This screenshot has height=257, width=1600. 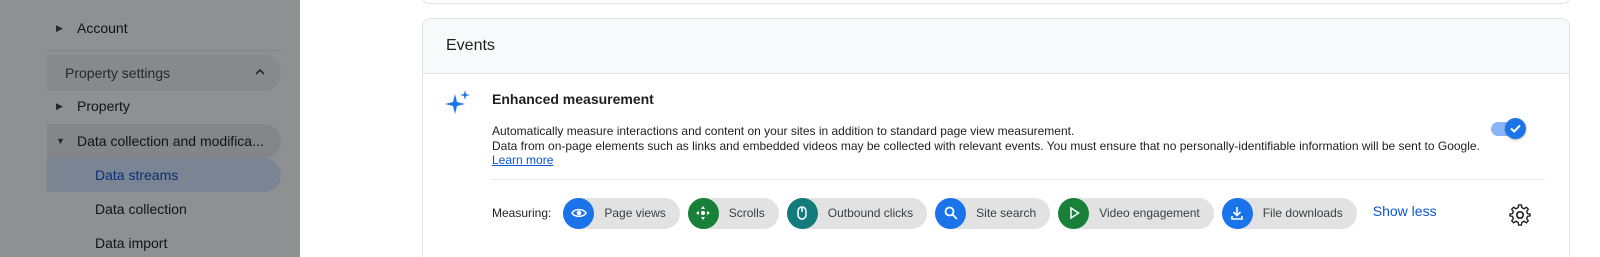 I want to click on sidebar-item-data-streams: Data streams, so click(x=164, y=175).